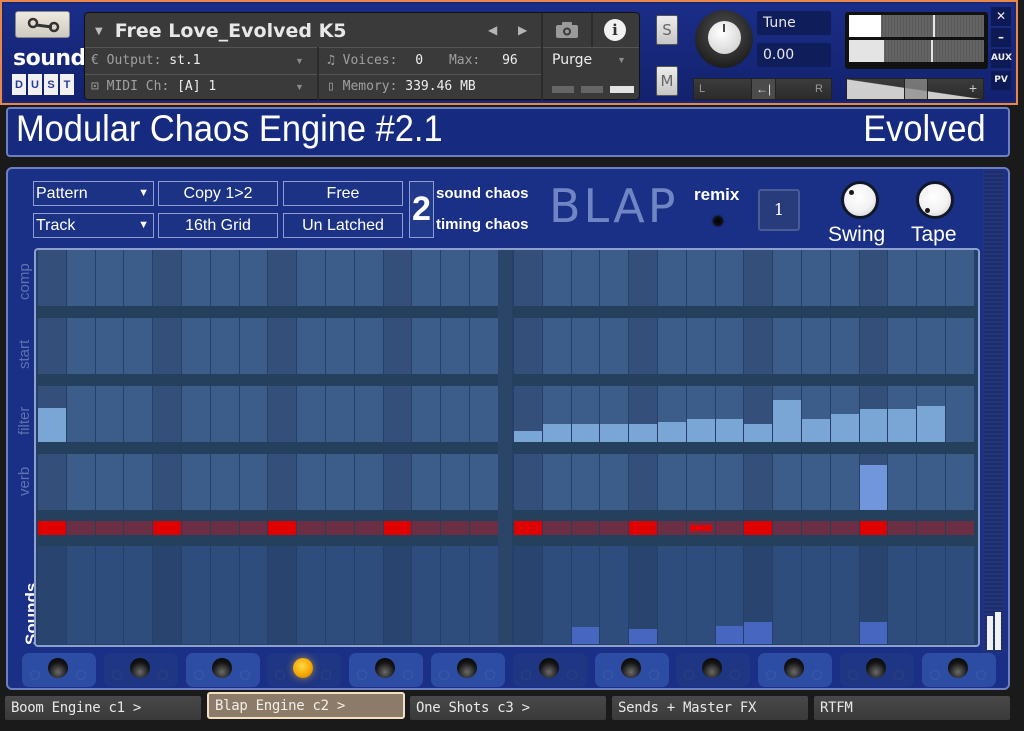 This screenshot has height=731, width=1024. Describe the element at coordinates (1001, 37) in the screenshot. I see `minimize-icon: –` at that location.